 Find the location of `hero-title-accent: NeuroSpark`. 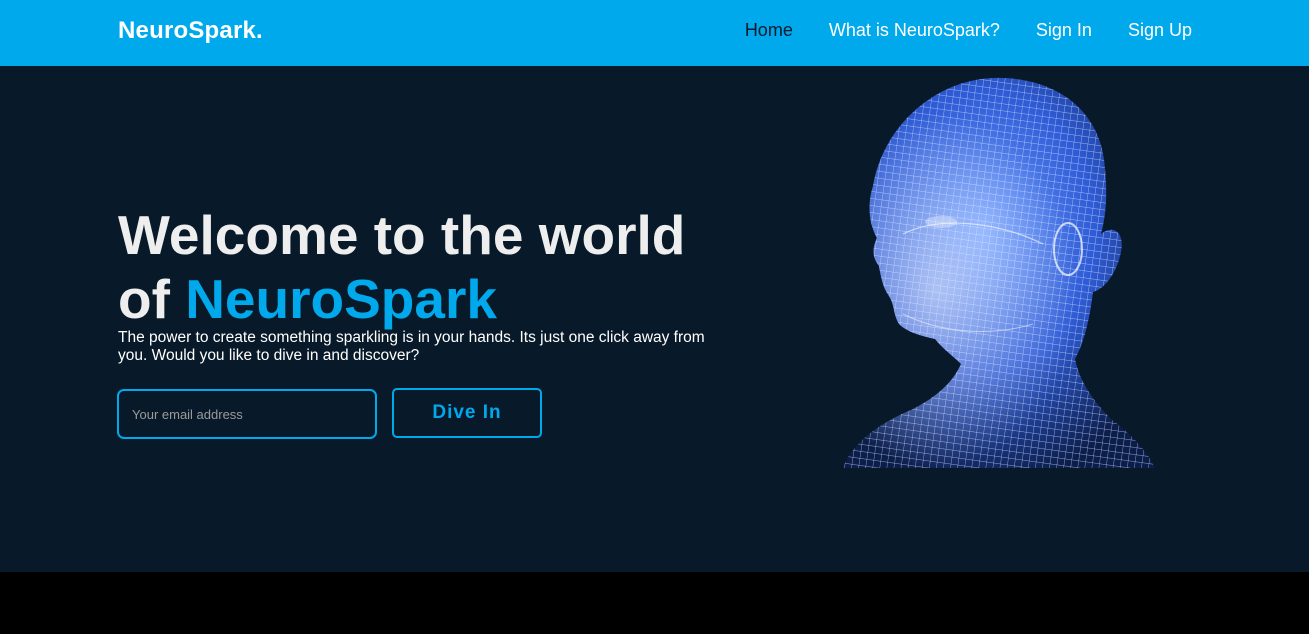

hero-title-accent: NeuroSpark is located at coordinates (341, 299).